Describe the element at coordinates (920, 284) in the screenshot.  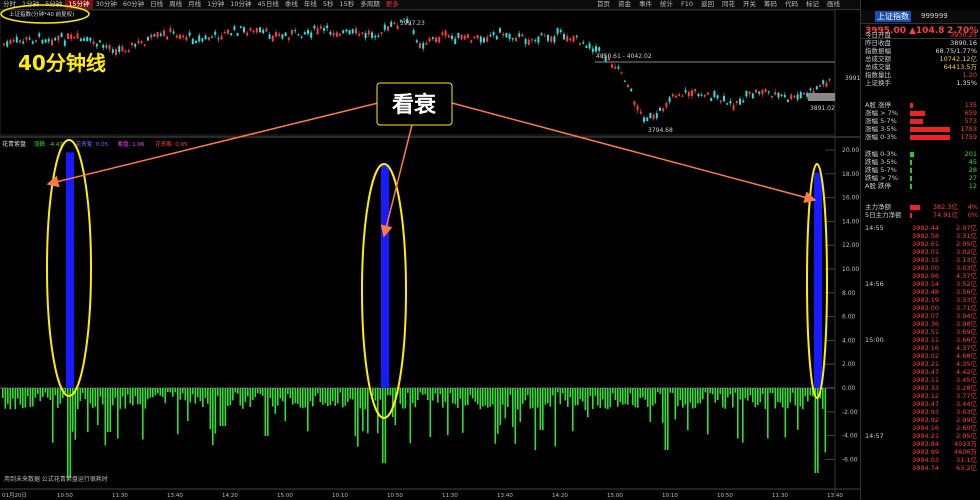
I see `tick-row: 14:56 3993.14 3.52亿` at that location.